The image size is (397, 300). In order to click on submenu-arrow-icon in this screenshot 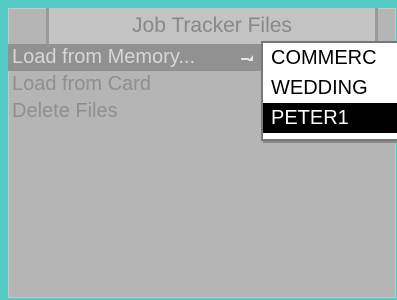, I will do `click(247, 58)`.